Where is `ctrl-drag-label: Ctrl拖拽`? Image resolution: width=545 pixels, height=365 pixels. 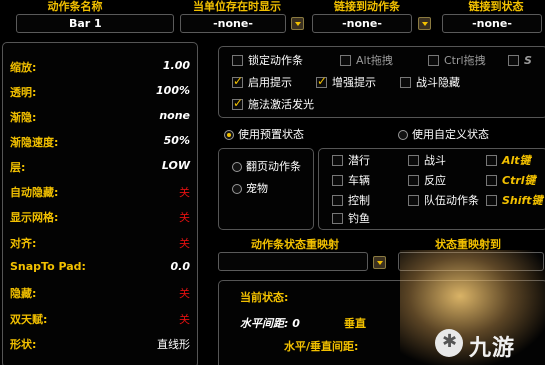
ctrl-drag-label: Ctrl拖拽 is located at coordinates (465, 61).